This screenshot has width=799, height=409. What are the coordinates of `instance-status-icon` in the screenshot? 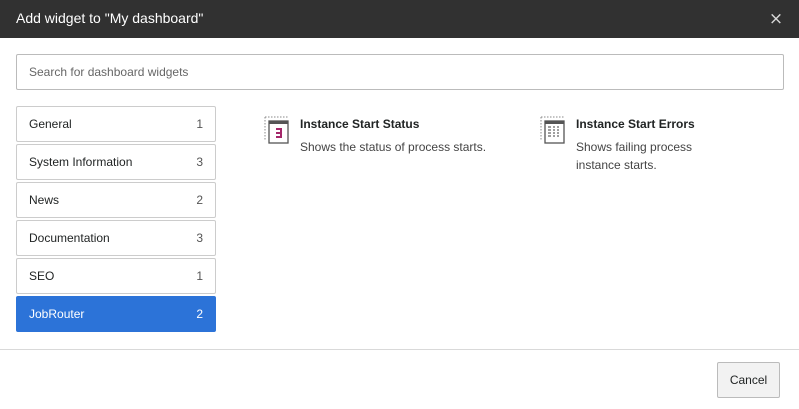 It's located at (276, 130).